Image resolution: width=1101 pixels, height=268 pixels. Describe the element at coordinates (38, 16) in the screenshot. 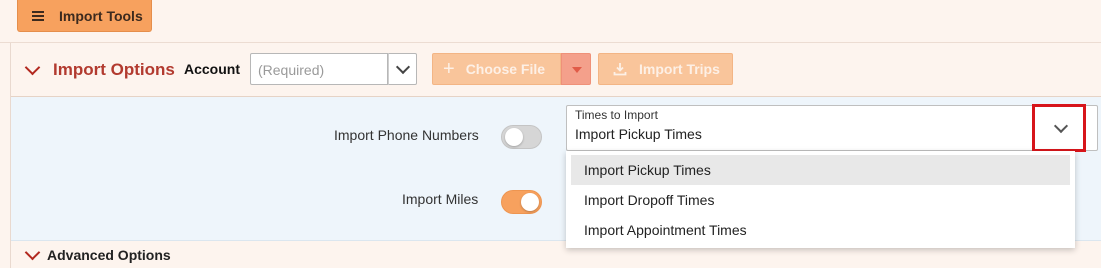

I see `hamburger-icon` at that location.